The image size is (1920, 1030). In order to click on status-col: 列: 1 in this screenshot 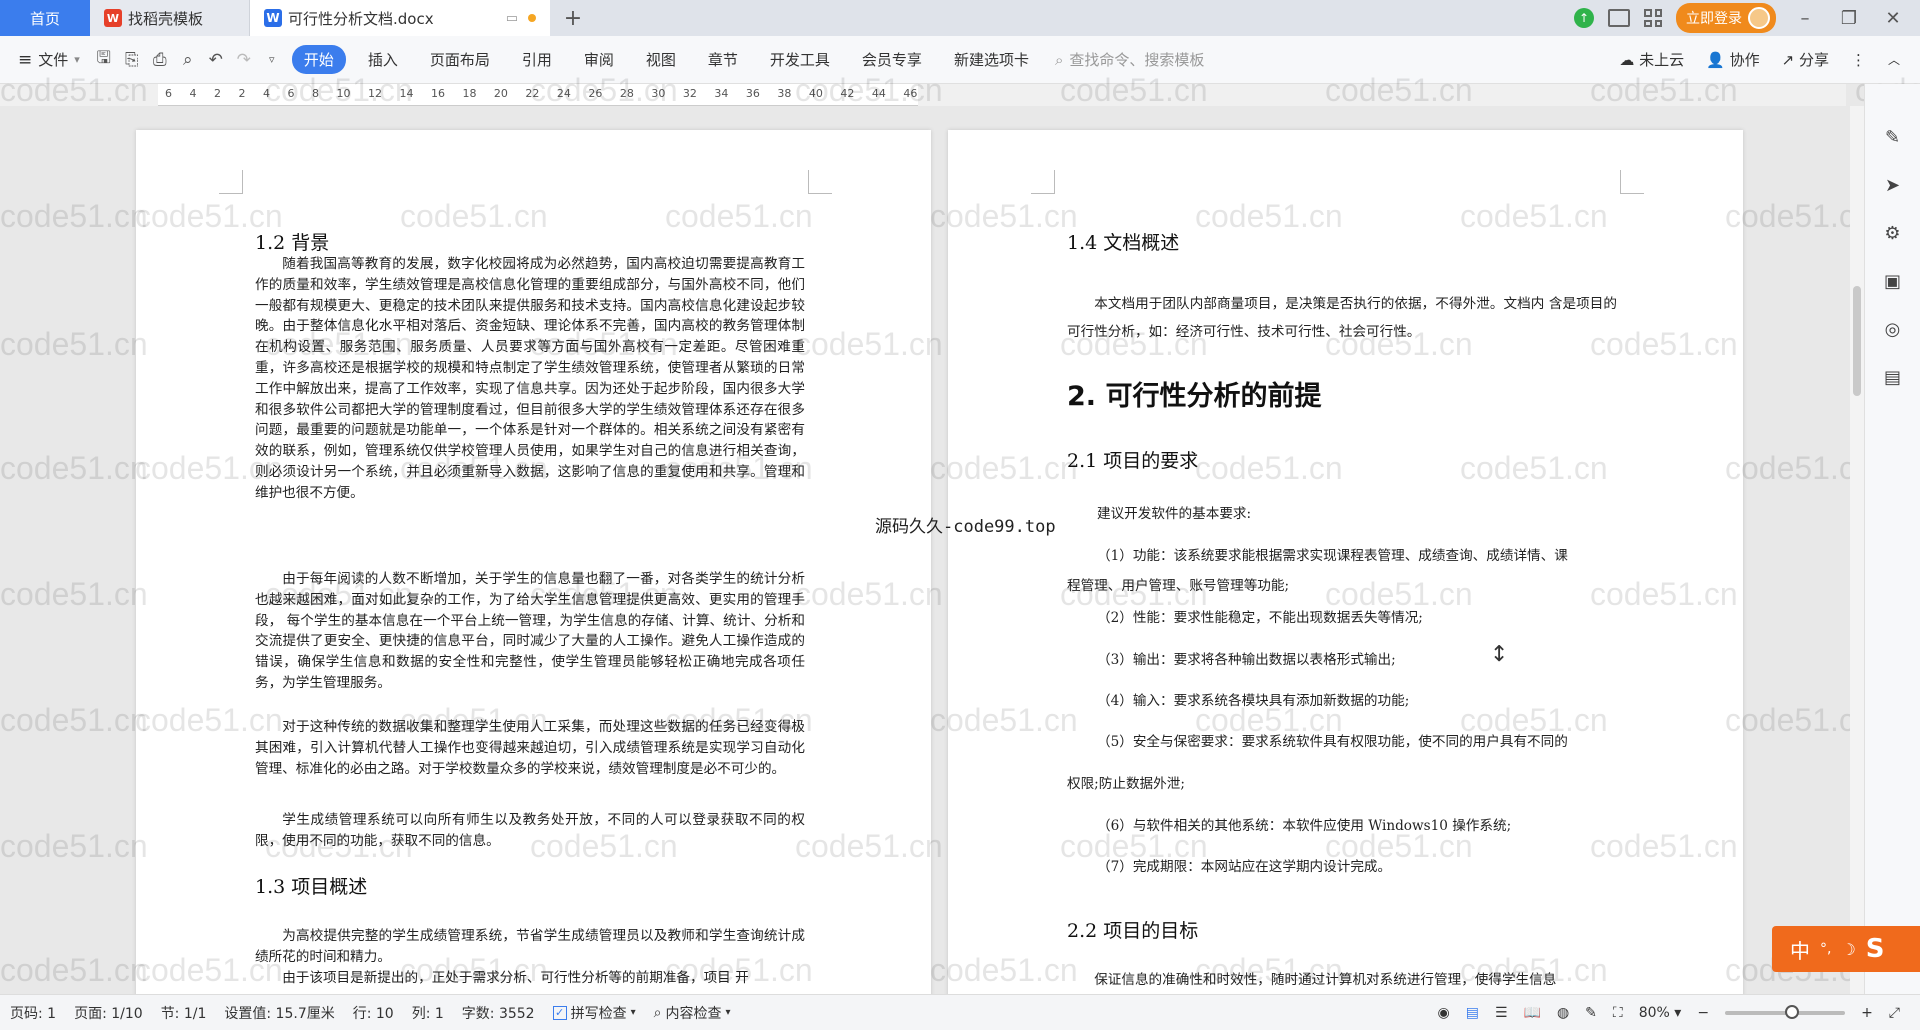, I will do `click(428, 1013)`.